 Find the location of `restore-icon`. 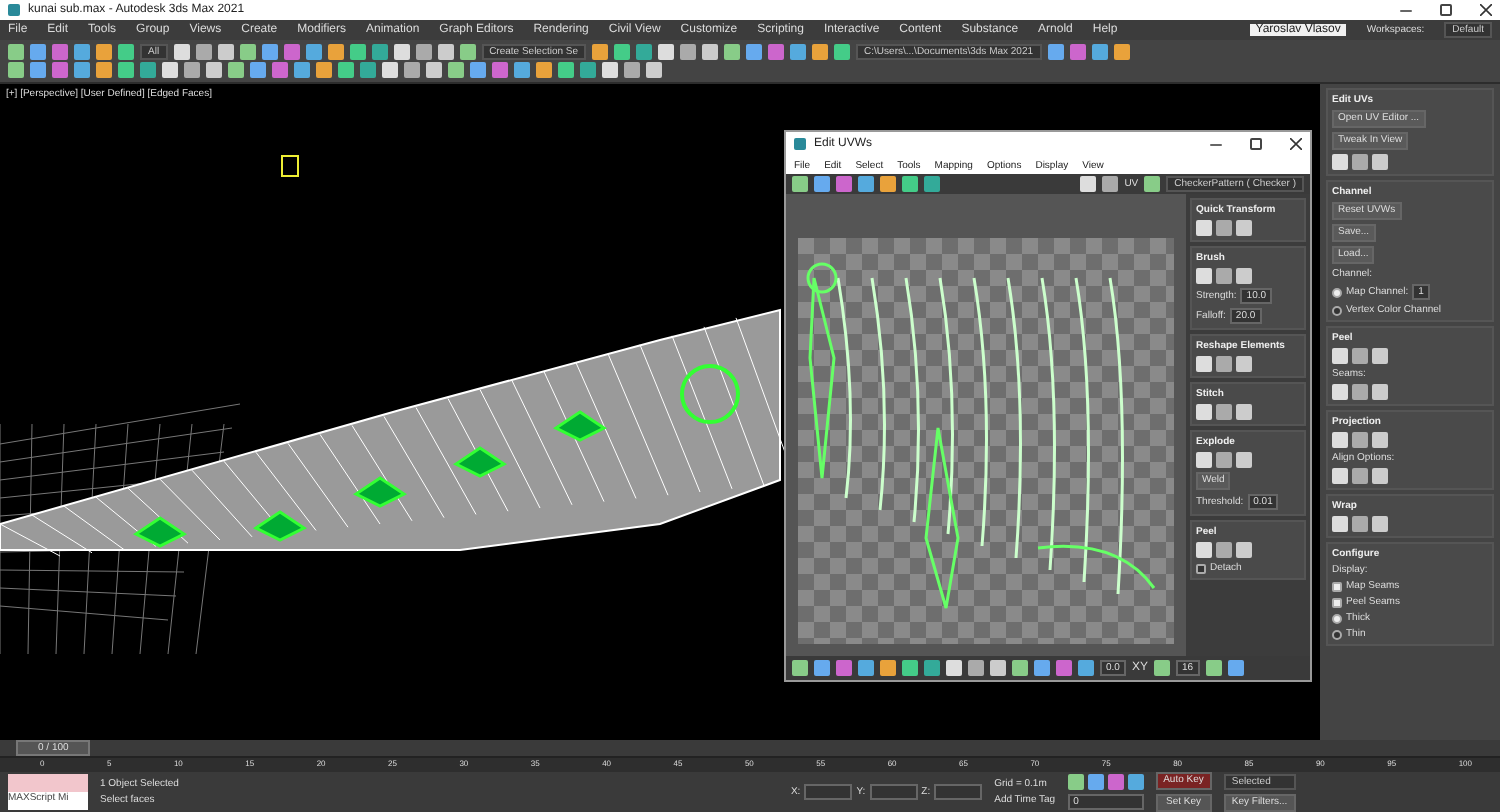

restore-icon is located at coordinates (1446, 10).